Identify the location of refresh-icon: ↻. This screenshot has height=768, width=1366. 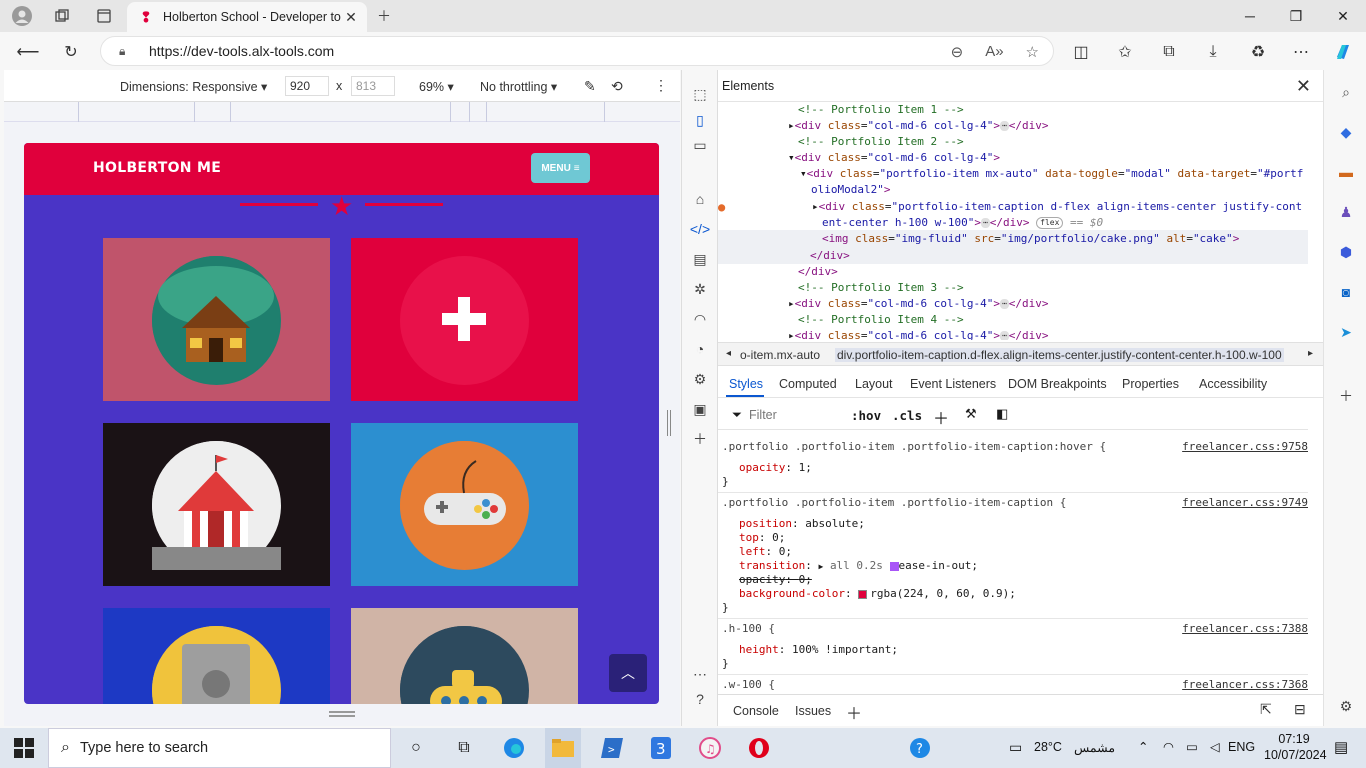
(71, 52).